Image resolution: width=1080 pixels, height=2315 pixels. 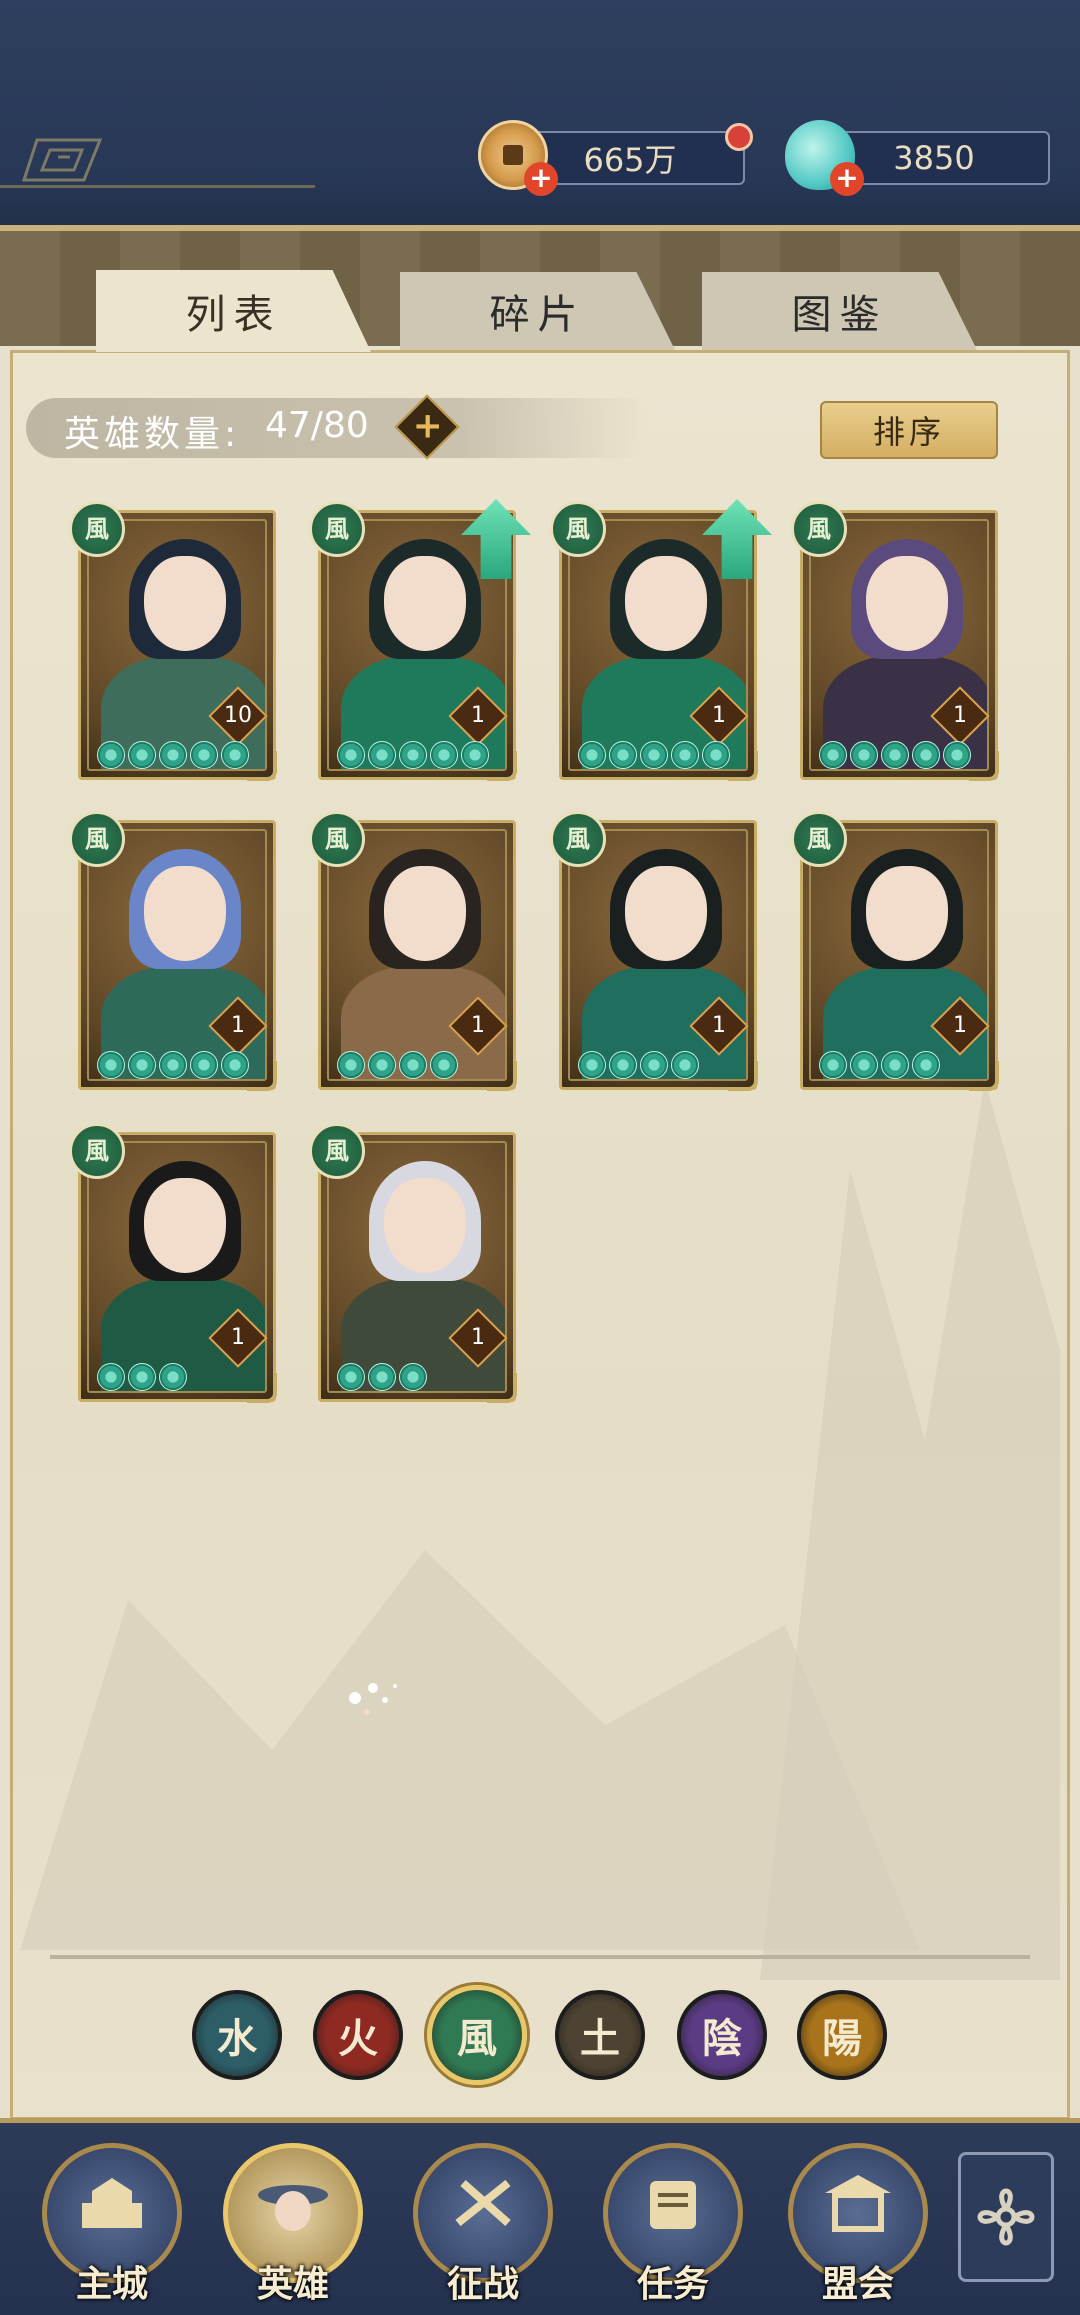 I want to click on tab-codex: 图鉴, so click(x=839, y=311).